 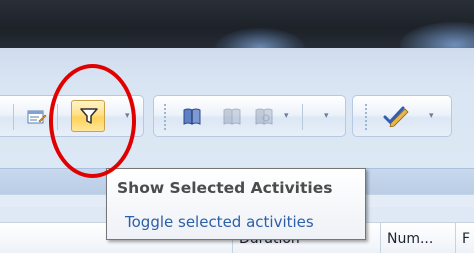 I want to click on books-group: ▾ ▾, so click(x=249, y=116).